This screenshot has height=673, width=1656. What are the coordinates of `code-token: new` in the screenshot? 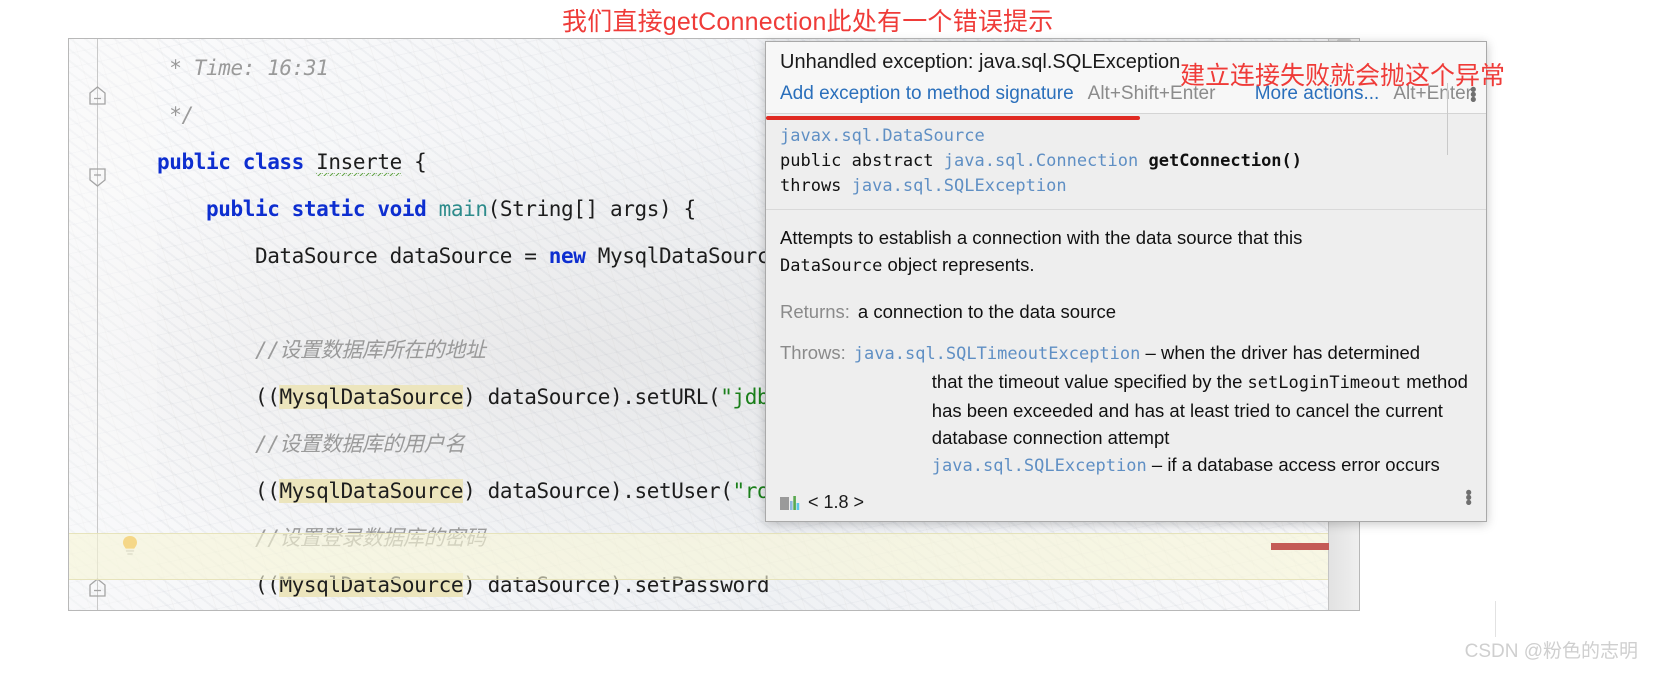 It's located at (573, 256).